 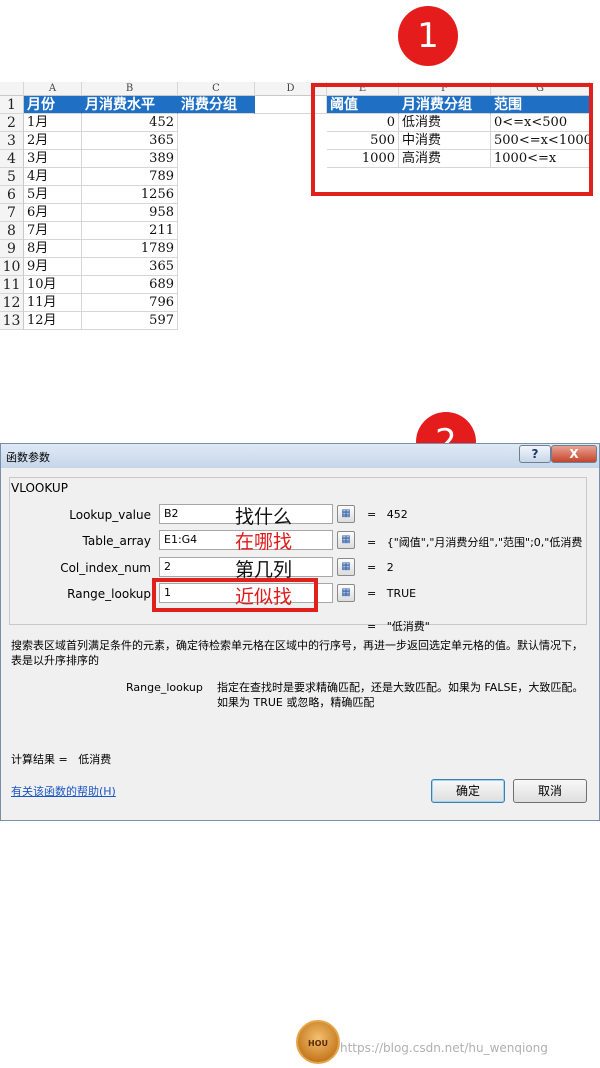 What do you see at coordinates (130, 321) in the screenshot?
I see `cell-level: 597` at bounding box center [130, 321].